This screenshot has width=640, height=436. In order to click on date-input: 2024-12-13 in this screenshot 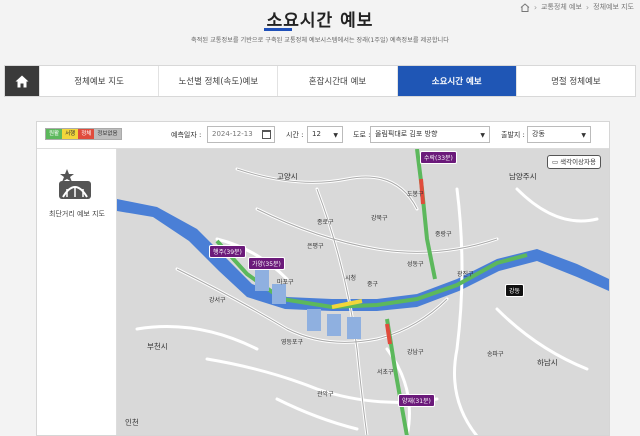, I will do `click(241, 134)`.